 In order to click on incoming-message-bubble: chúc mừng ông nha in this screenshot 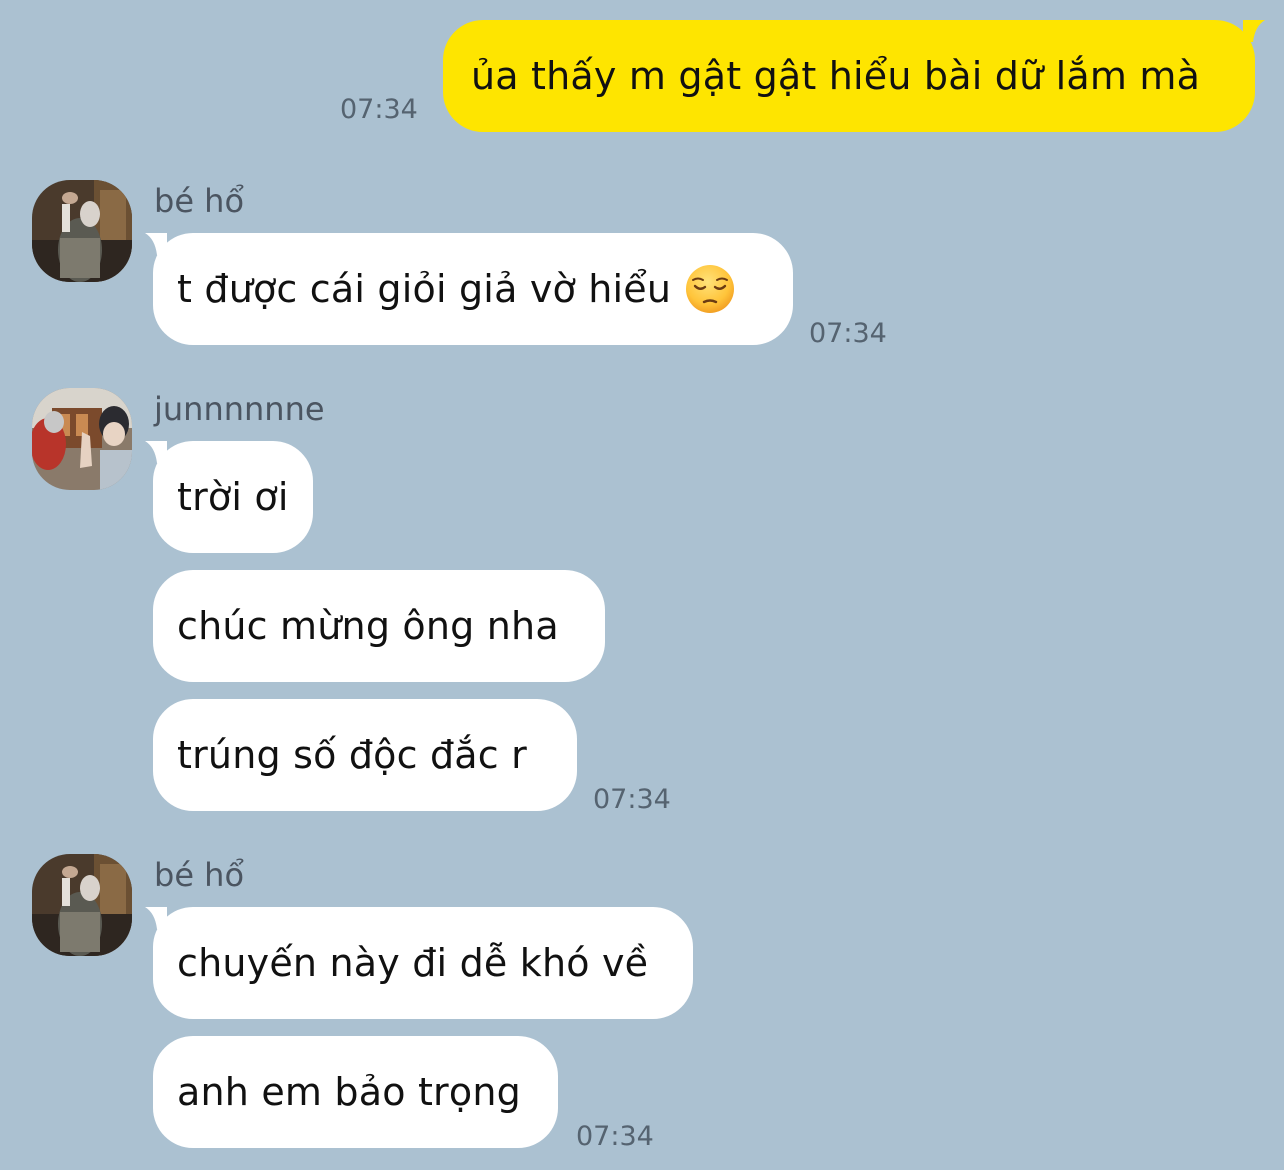, I will do `click(379, 626)`.